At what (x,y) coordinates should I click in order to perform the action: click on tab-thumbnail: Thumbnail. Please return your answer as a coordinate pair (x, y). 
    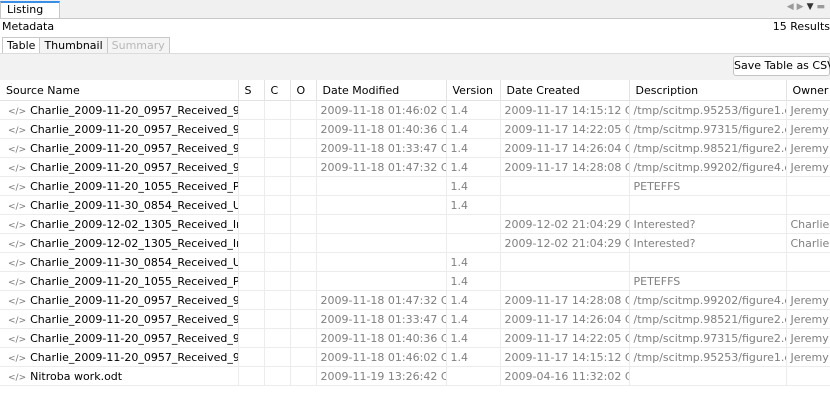
    Looking at the image, I should click on (73, 45).